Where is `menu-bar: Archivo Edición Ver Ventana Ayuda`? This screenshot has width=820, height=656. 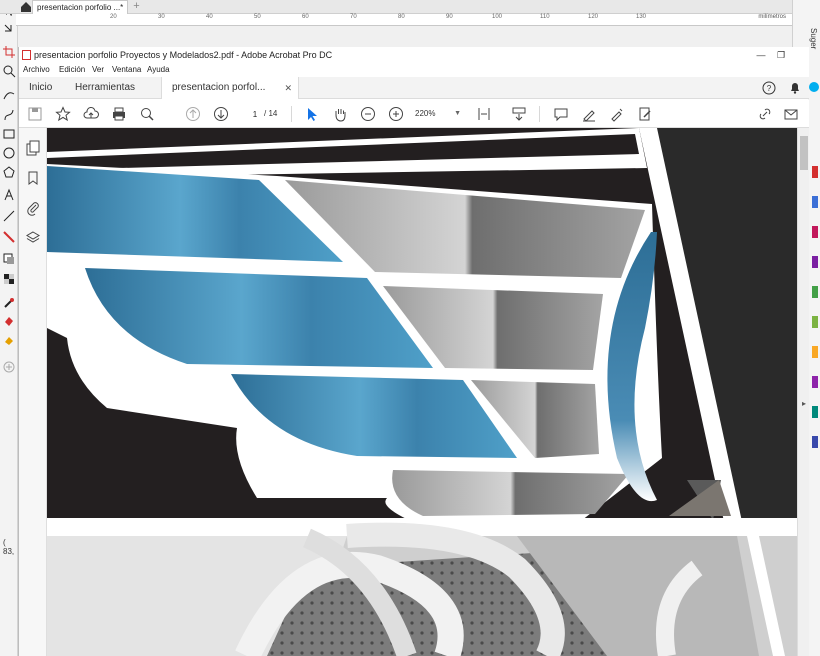
menu-bar: Archivo Edición Ver Ventana Ayuda is located at coordinates (414, 70).